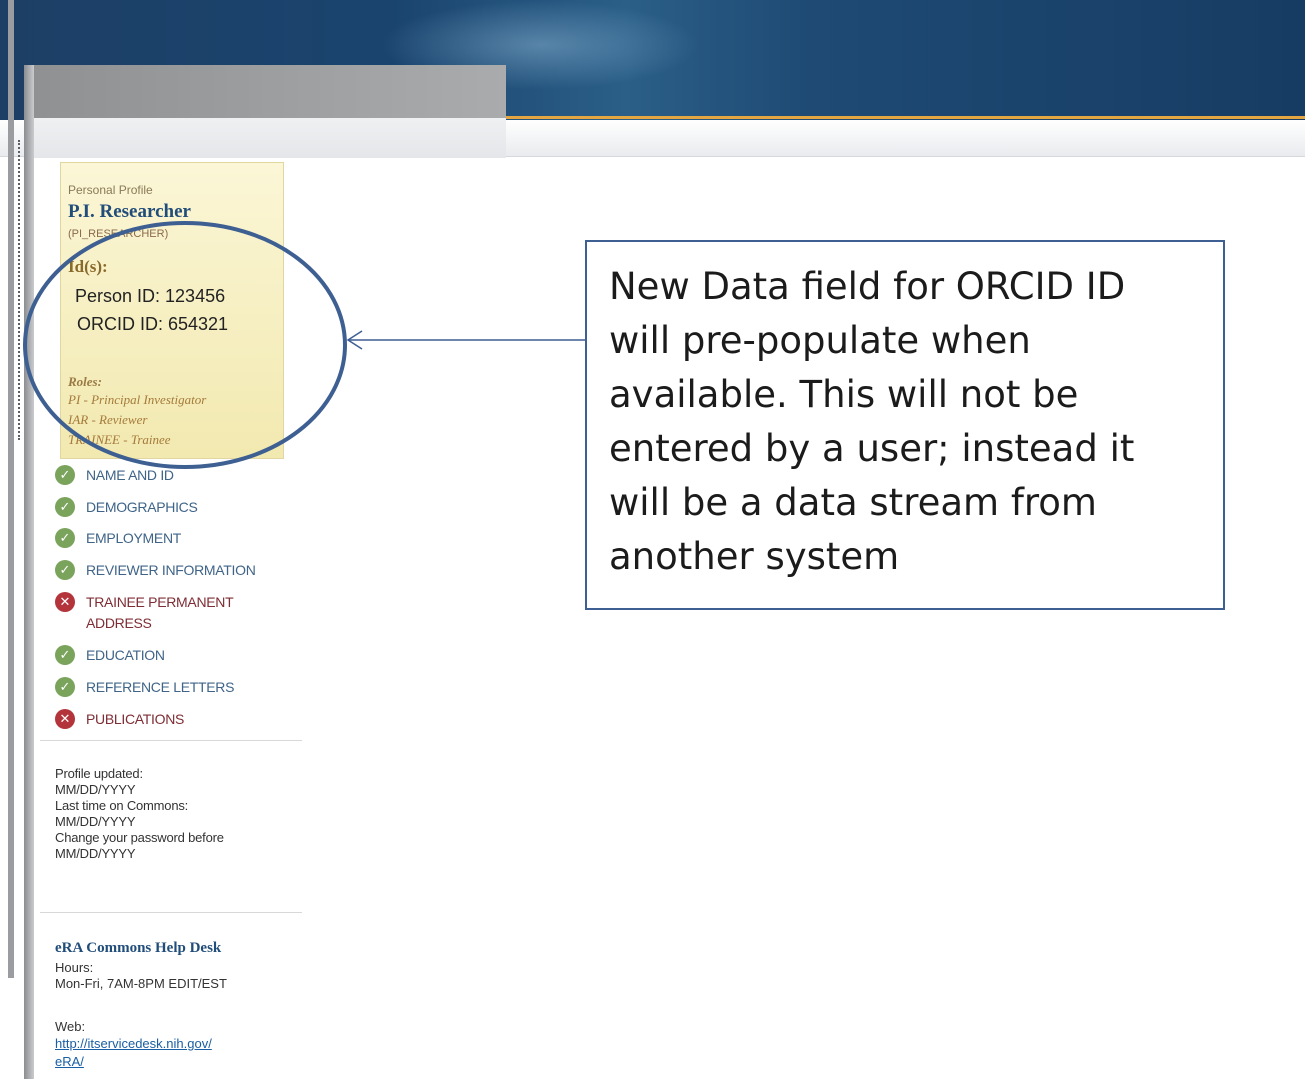 The width and height of the screenshot is (1305, 1079). What do you see at coordinates (29, 572) in the screenshot?
I see `left-scrollbar` at bounding box center [29, 572].